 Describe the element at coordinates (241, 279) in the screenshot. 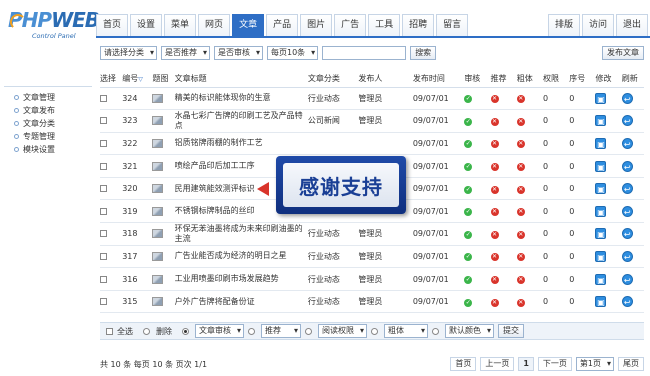

I see `row-title: 工业用喷墨印刷市场发展趋势` at that location.